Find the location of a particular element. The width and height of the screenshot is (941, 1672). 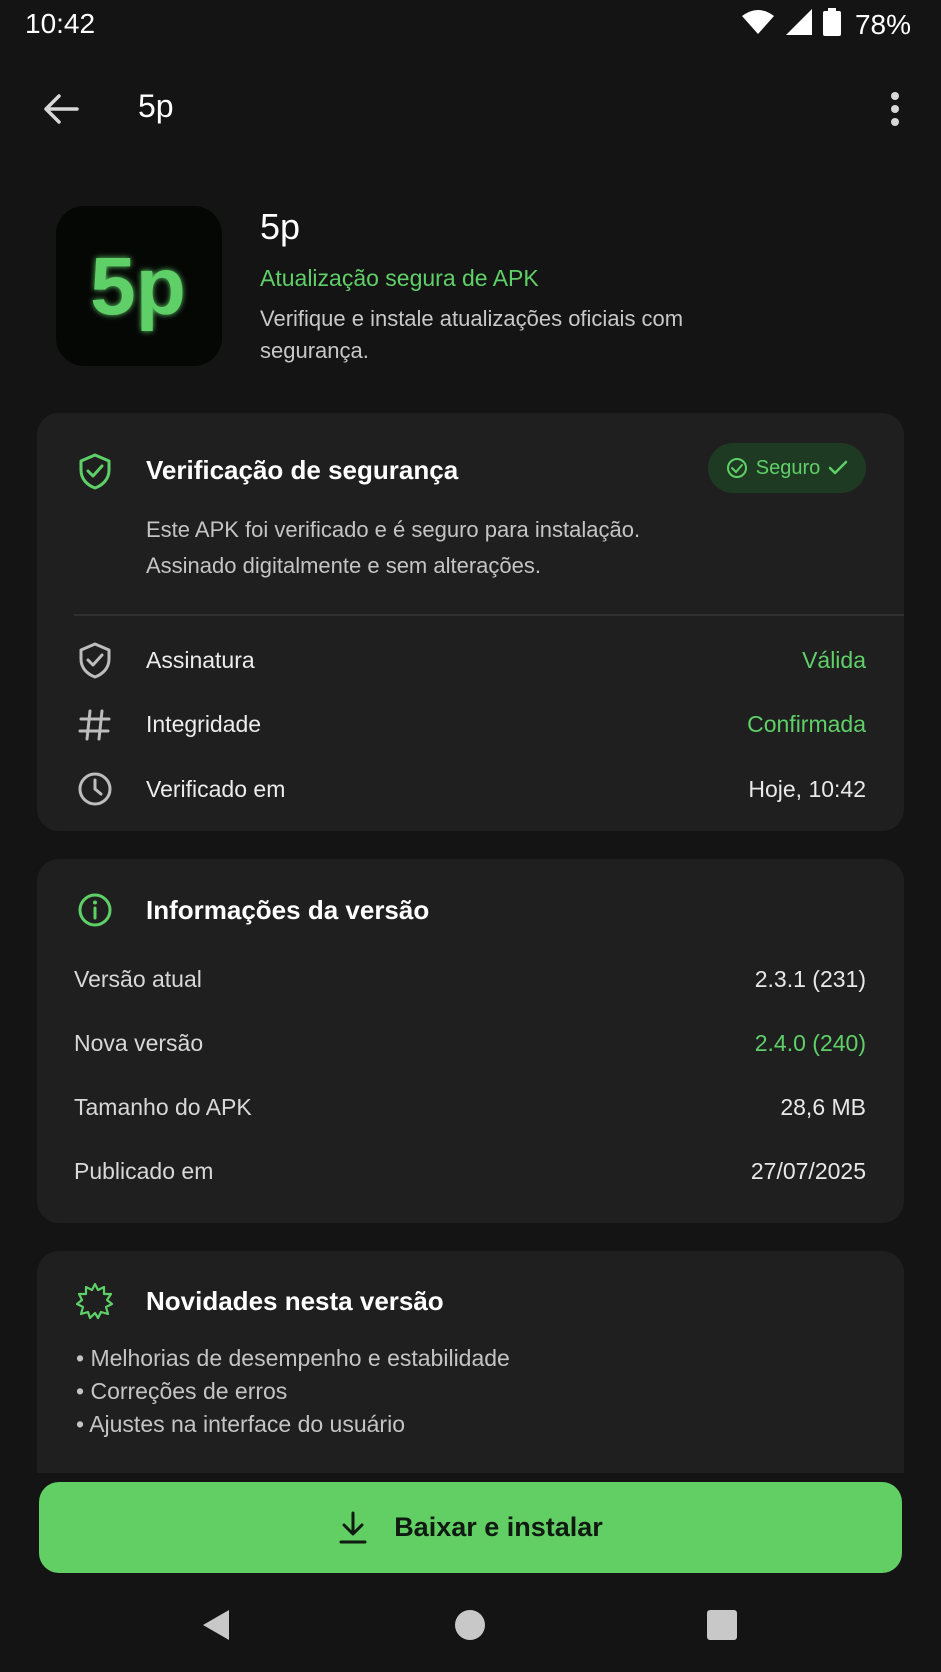

new-version-value: 2.4.0 (240) is located at coordinates (810, 1043).